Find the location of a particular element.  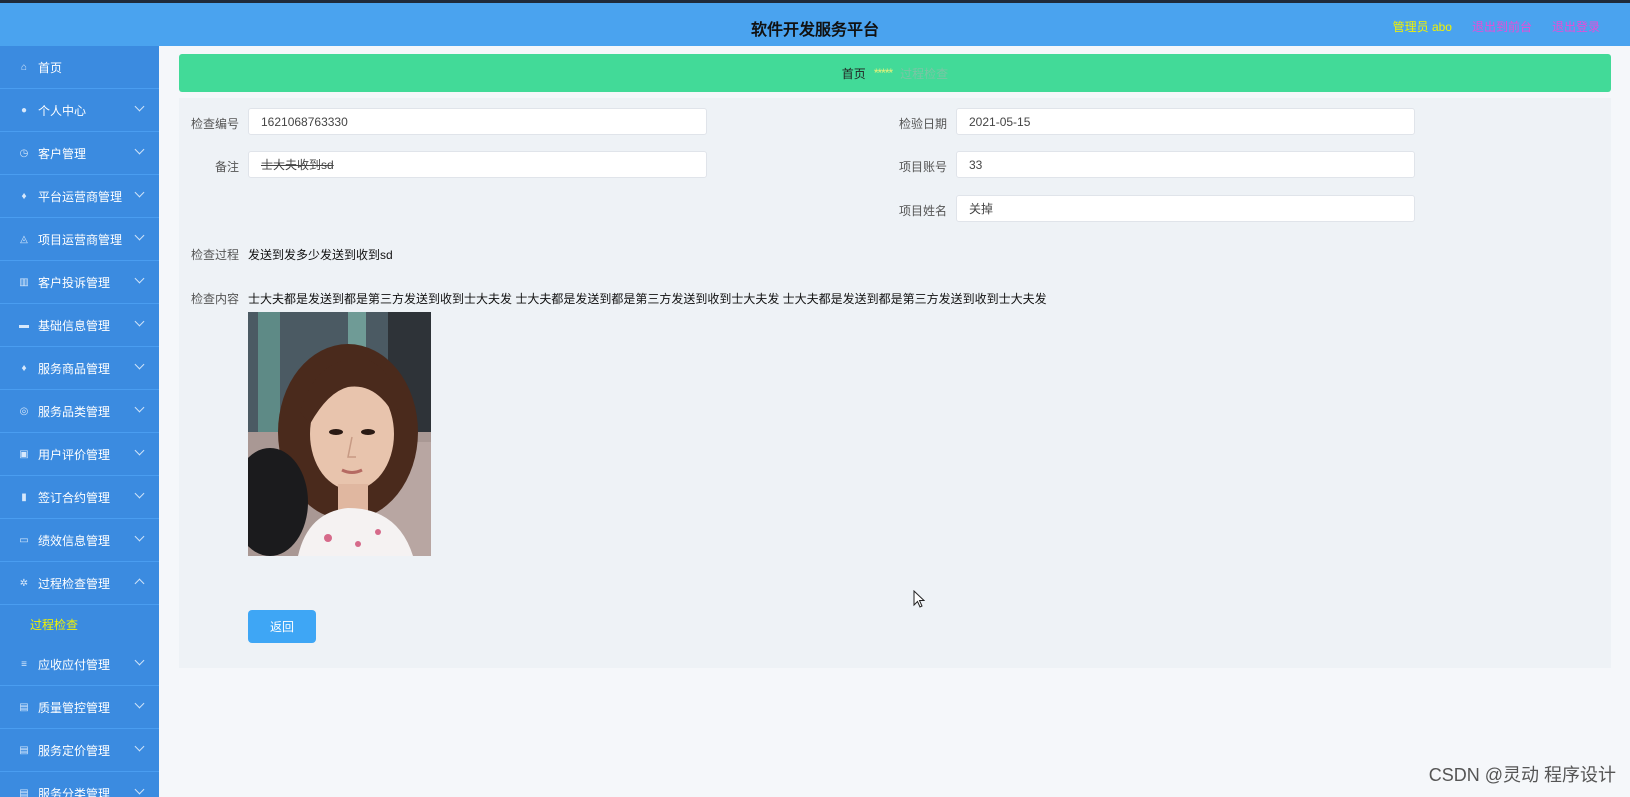

columns-icon: ▥ is located at coordinates (24, 282).